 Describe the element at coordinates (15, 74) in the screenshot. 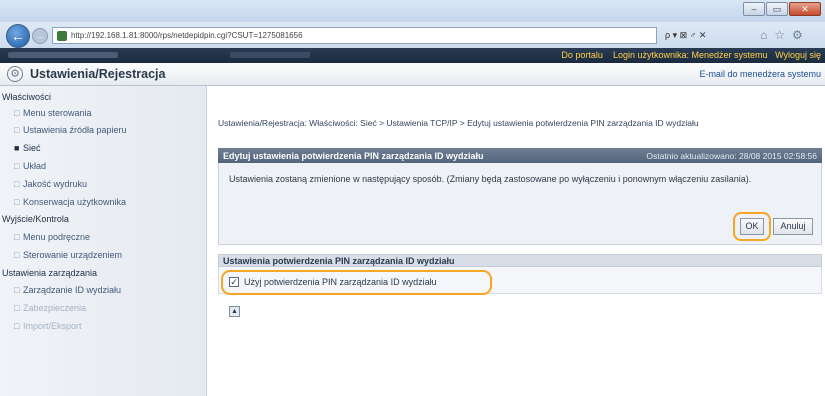

I see `settings-gear-icon: ⚙` at that location.